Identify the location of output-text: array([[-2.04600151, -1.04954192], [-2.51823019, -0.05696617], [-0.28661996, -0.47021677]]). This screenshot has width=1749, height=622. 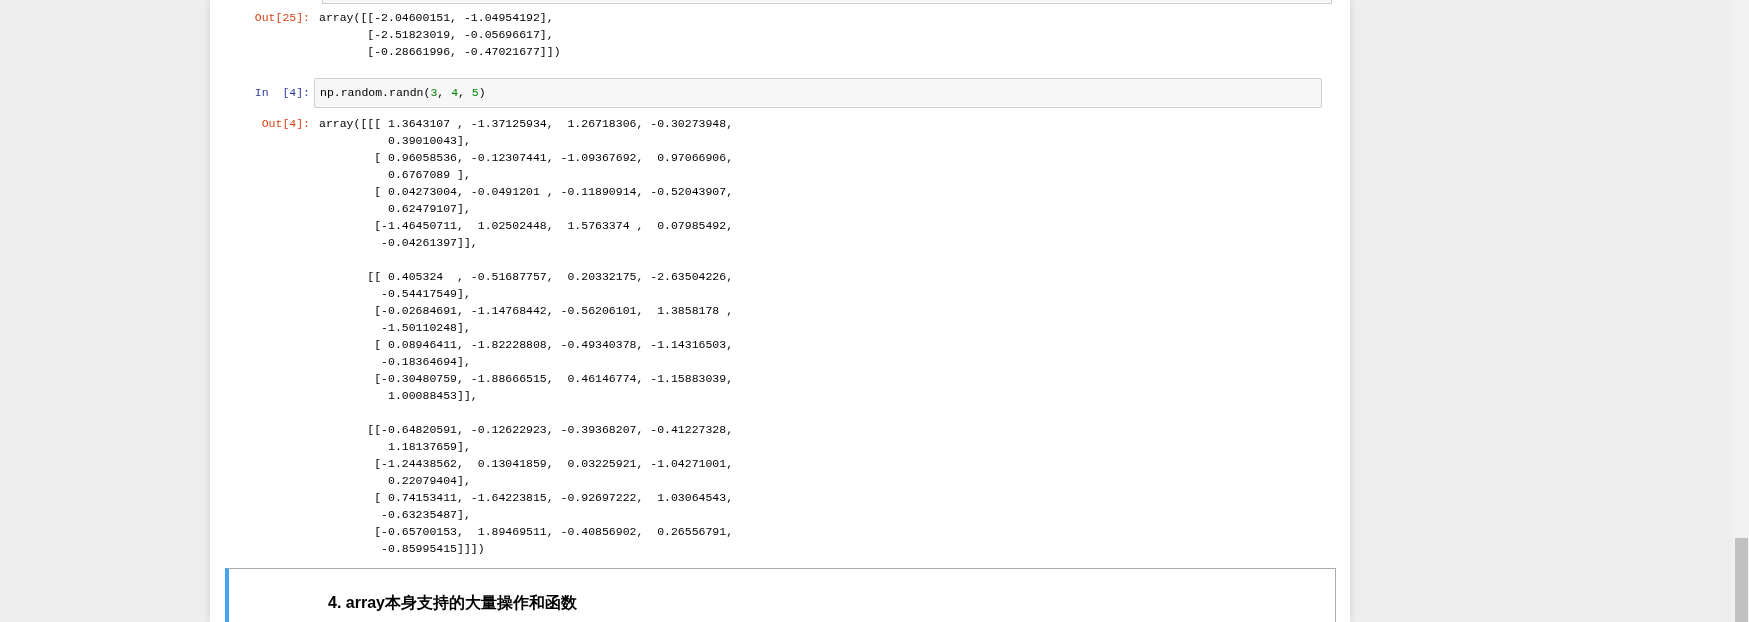
(440, 35).